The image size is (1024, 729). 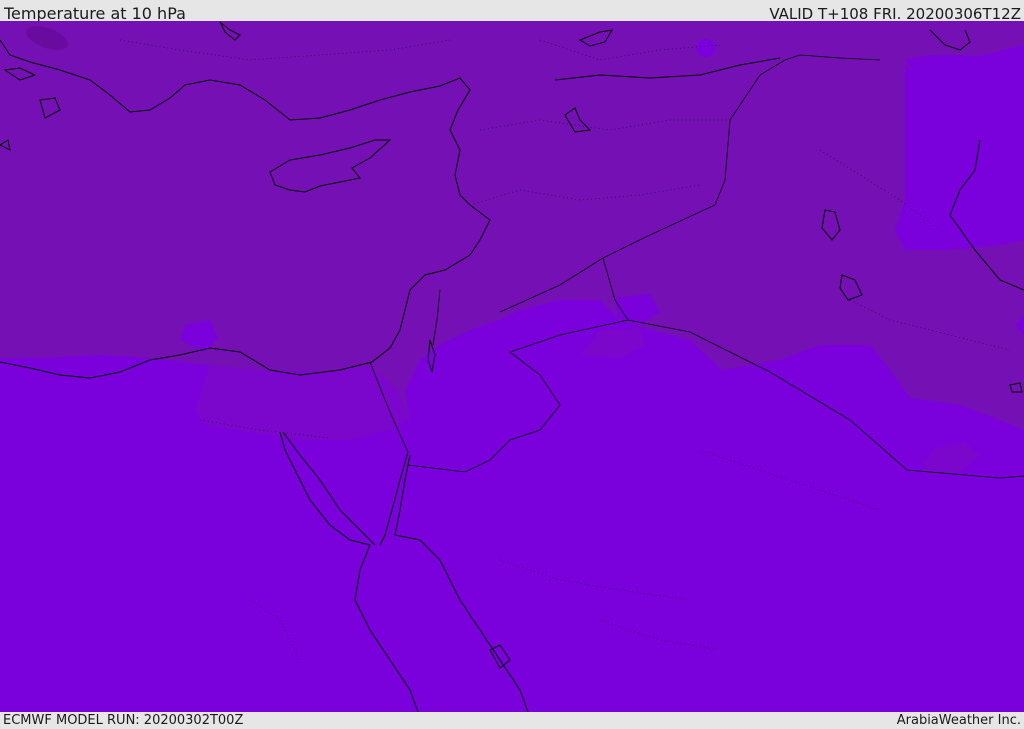 I want to click on model-run: ECMWF MODEL RUN: 20200302T00Z, so click(x=123, y=720).